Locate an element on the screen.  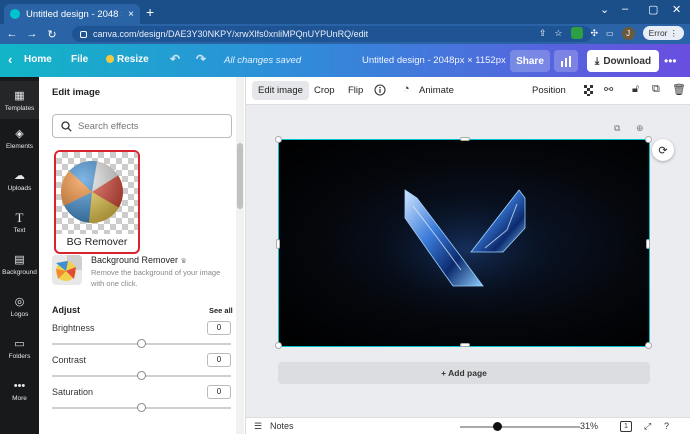
window-close-icon: ✕ is located at coordinates (676, 9).